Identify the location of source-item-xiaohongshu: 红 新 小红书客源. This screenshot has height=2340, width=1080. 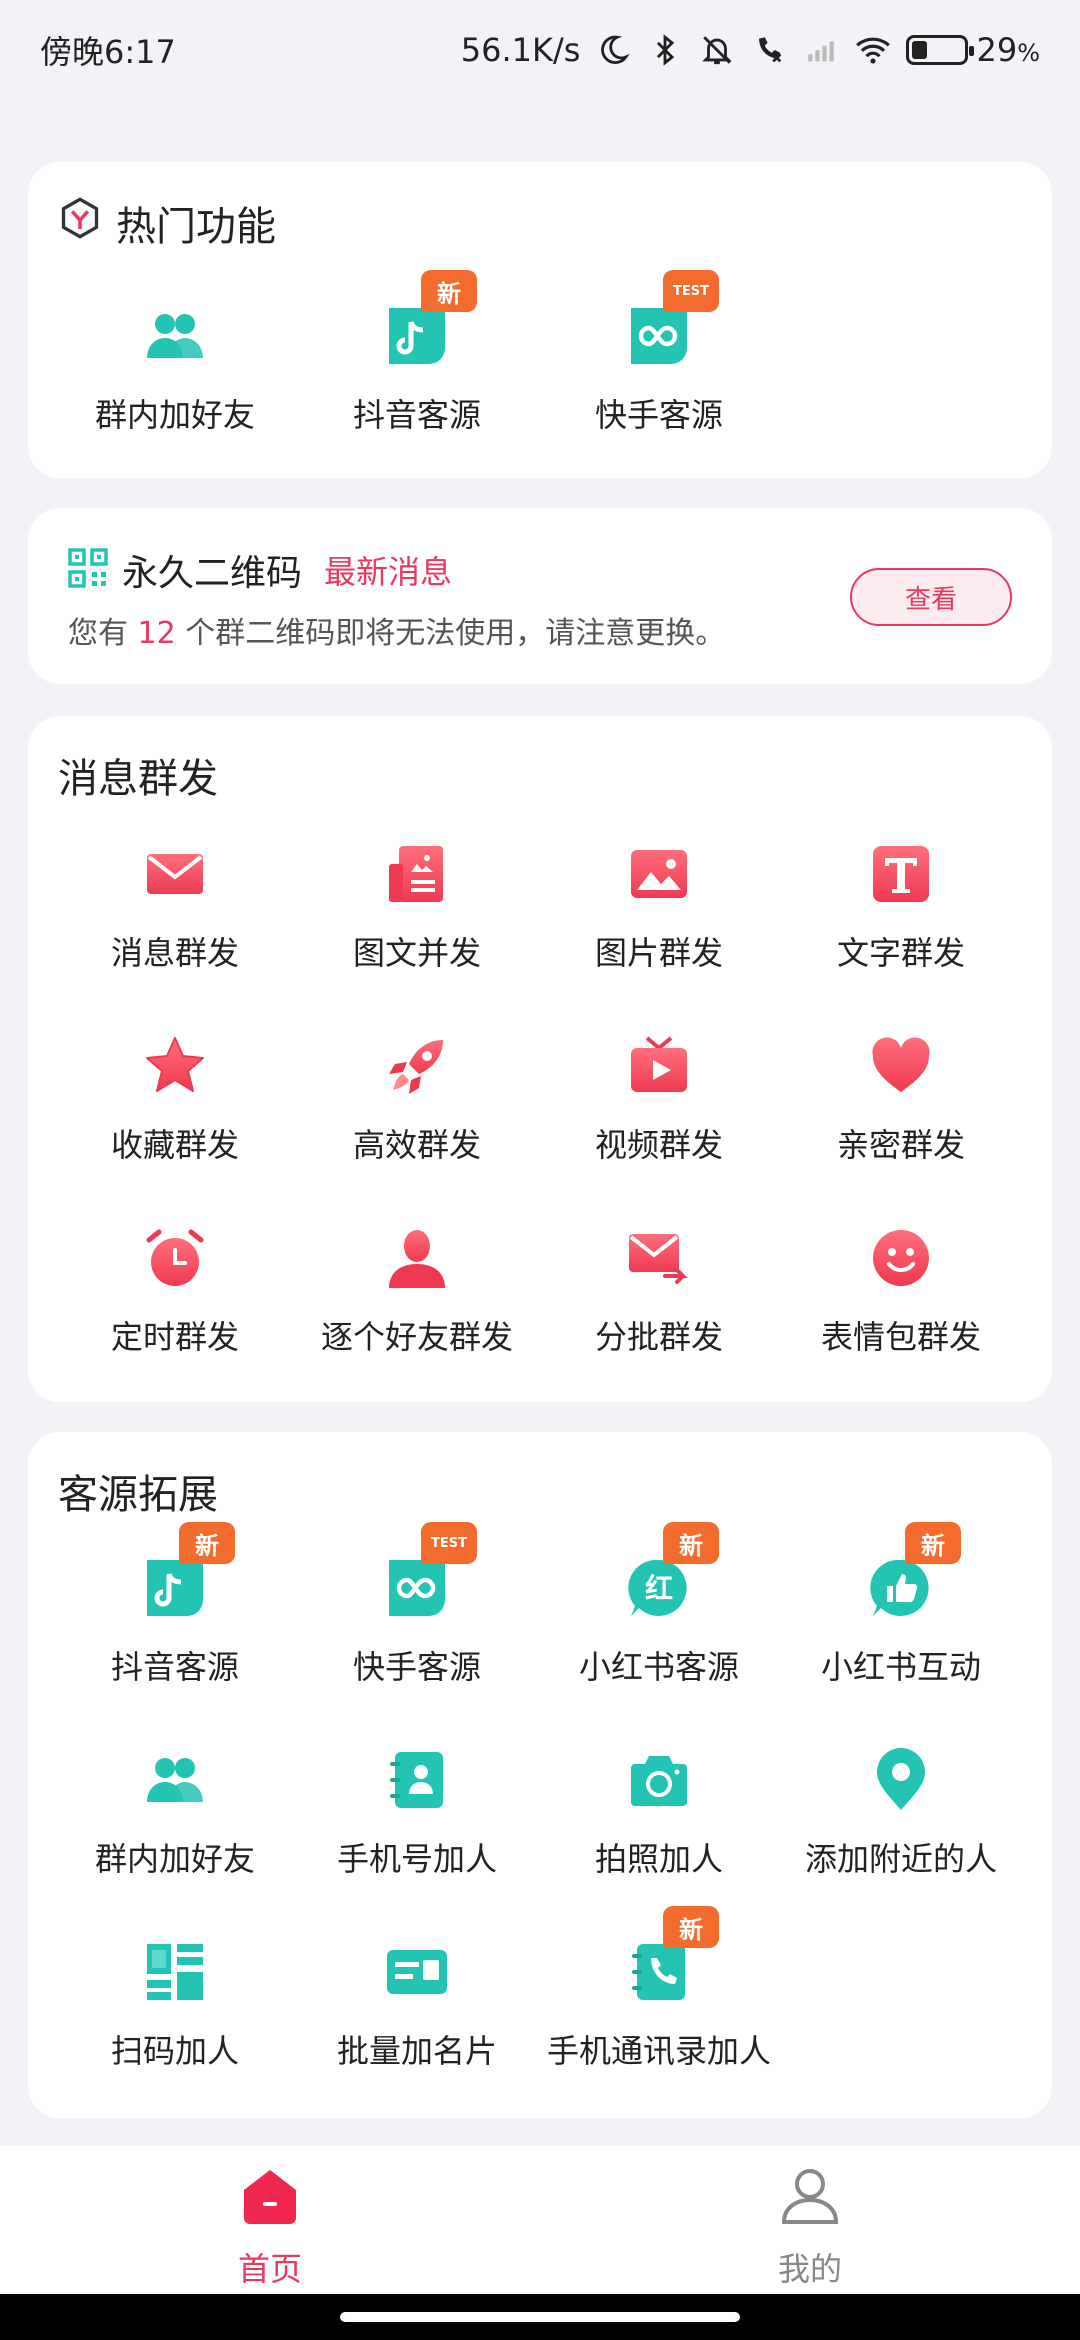
(659, 1605).